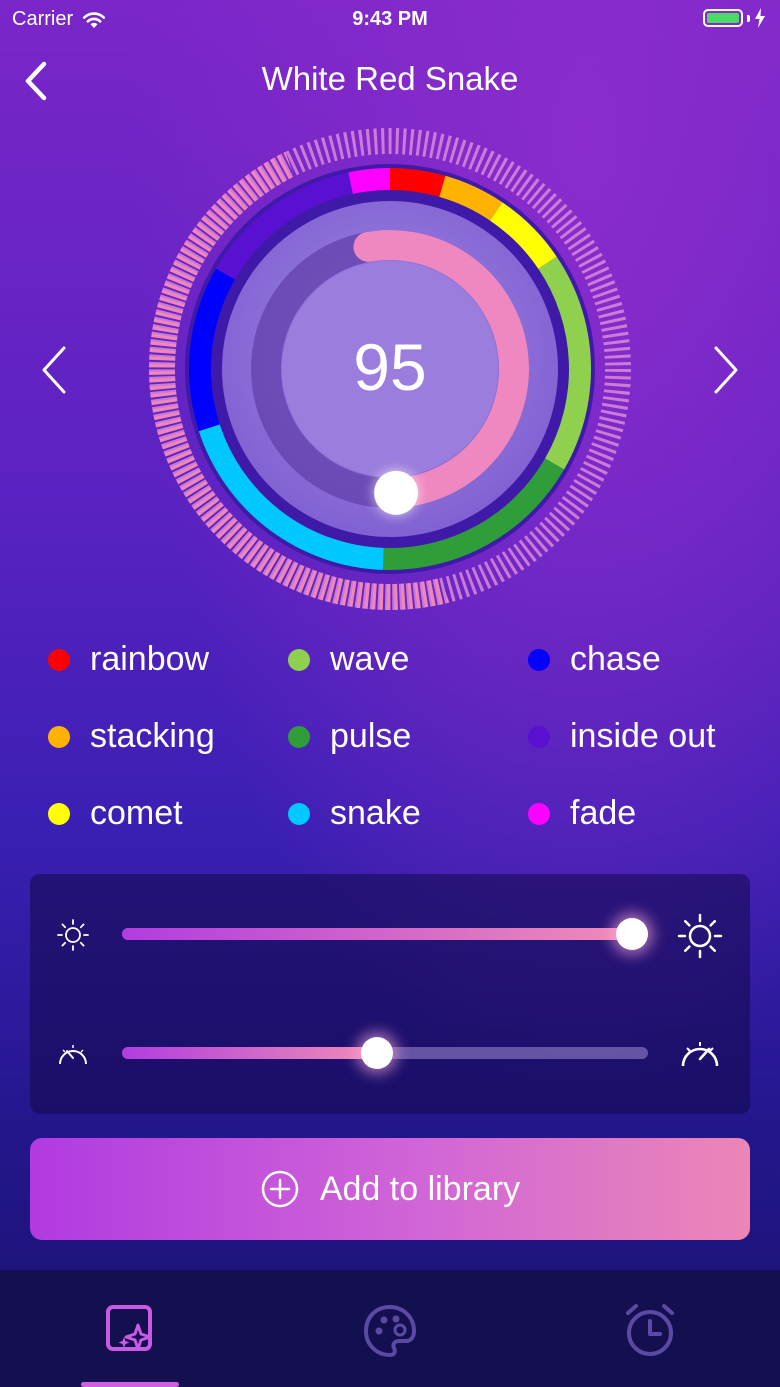  I want to click on chevron-left-icon, so click(54, 370).